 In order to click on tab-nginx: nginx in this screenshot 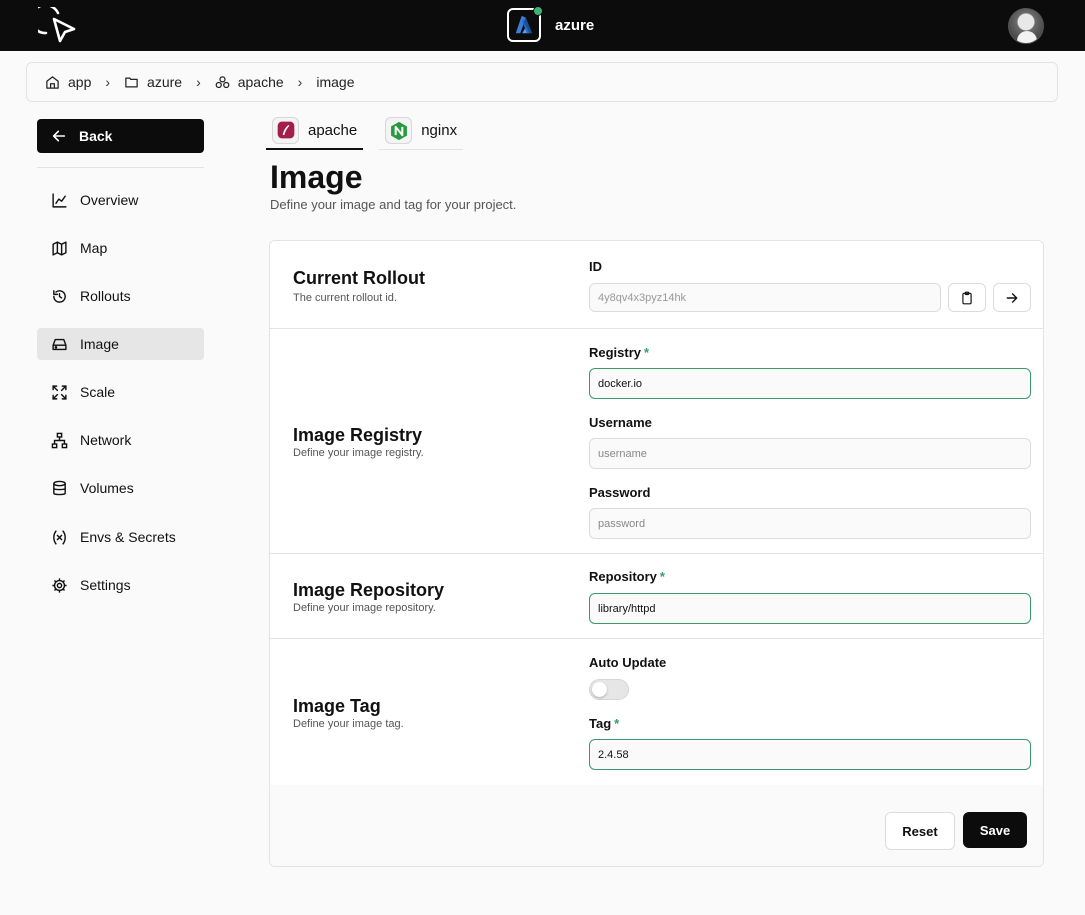, I will do `click(421, 131)`.